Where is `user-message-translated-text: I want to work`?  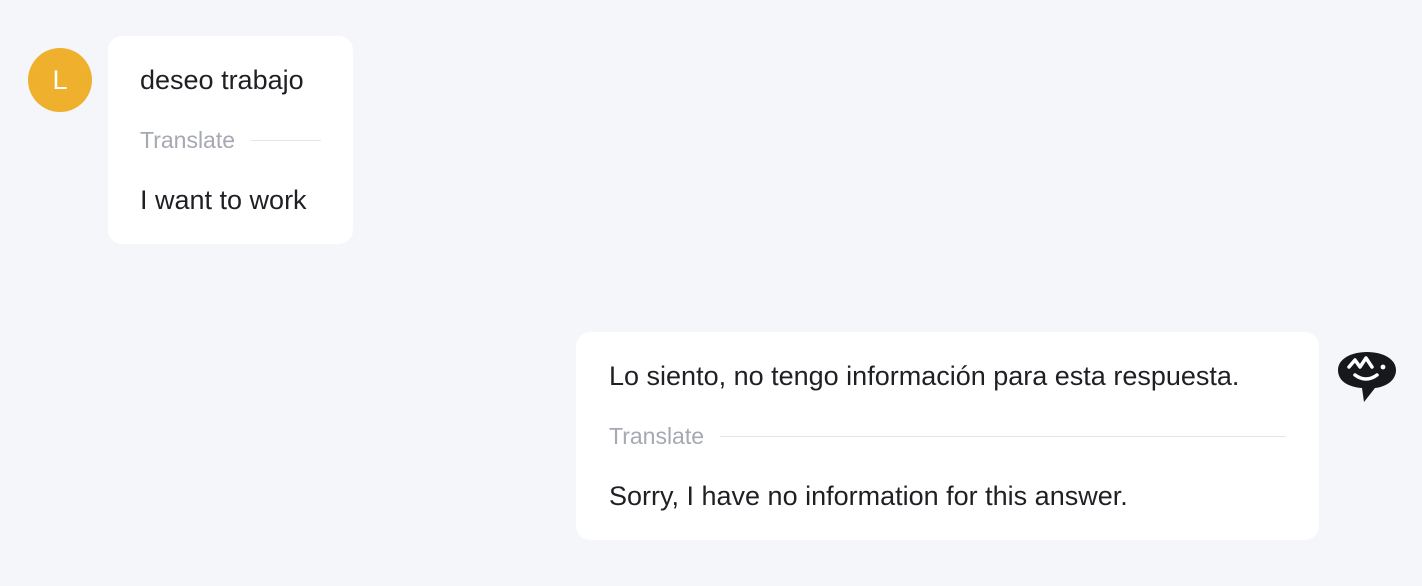
user-message-translated-text: I want to work is located at coordinates (223, 200).